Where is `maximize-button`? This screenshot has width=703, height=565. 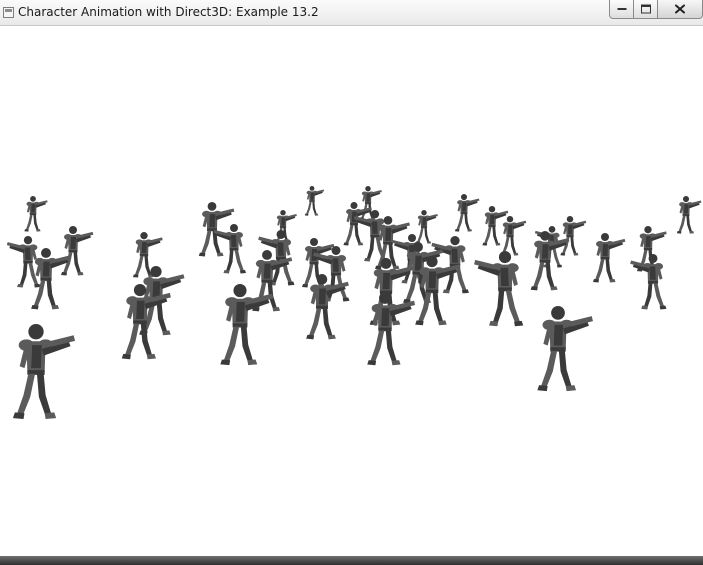
maximize-button is located at coordinates (646, 9).